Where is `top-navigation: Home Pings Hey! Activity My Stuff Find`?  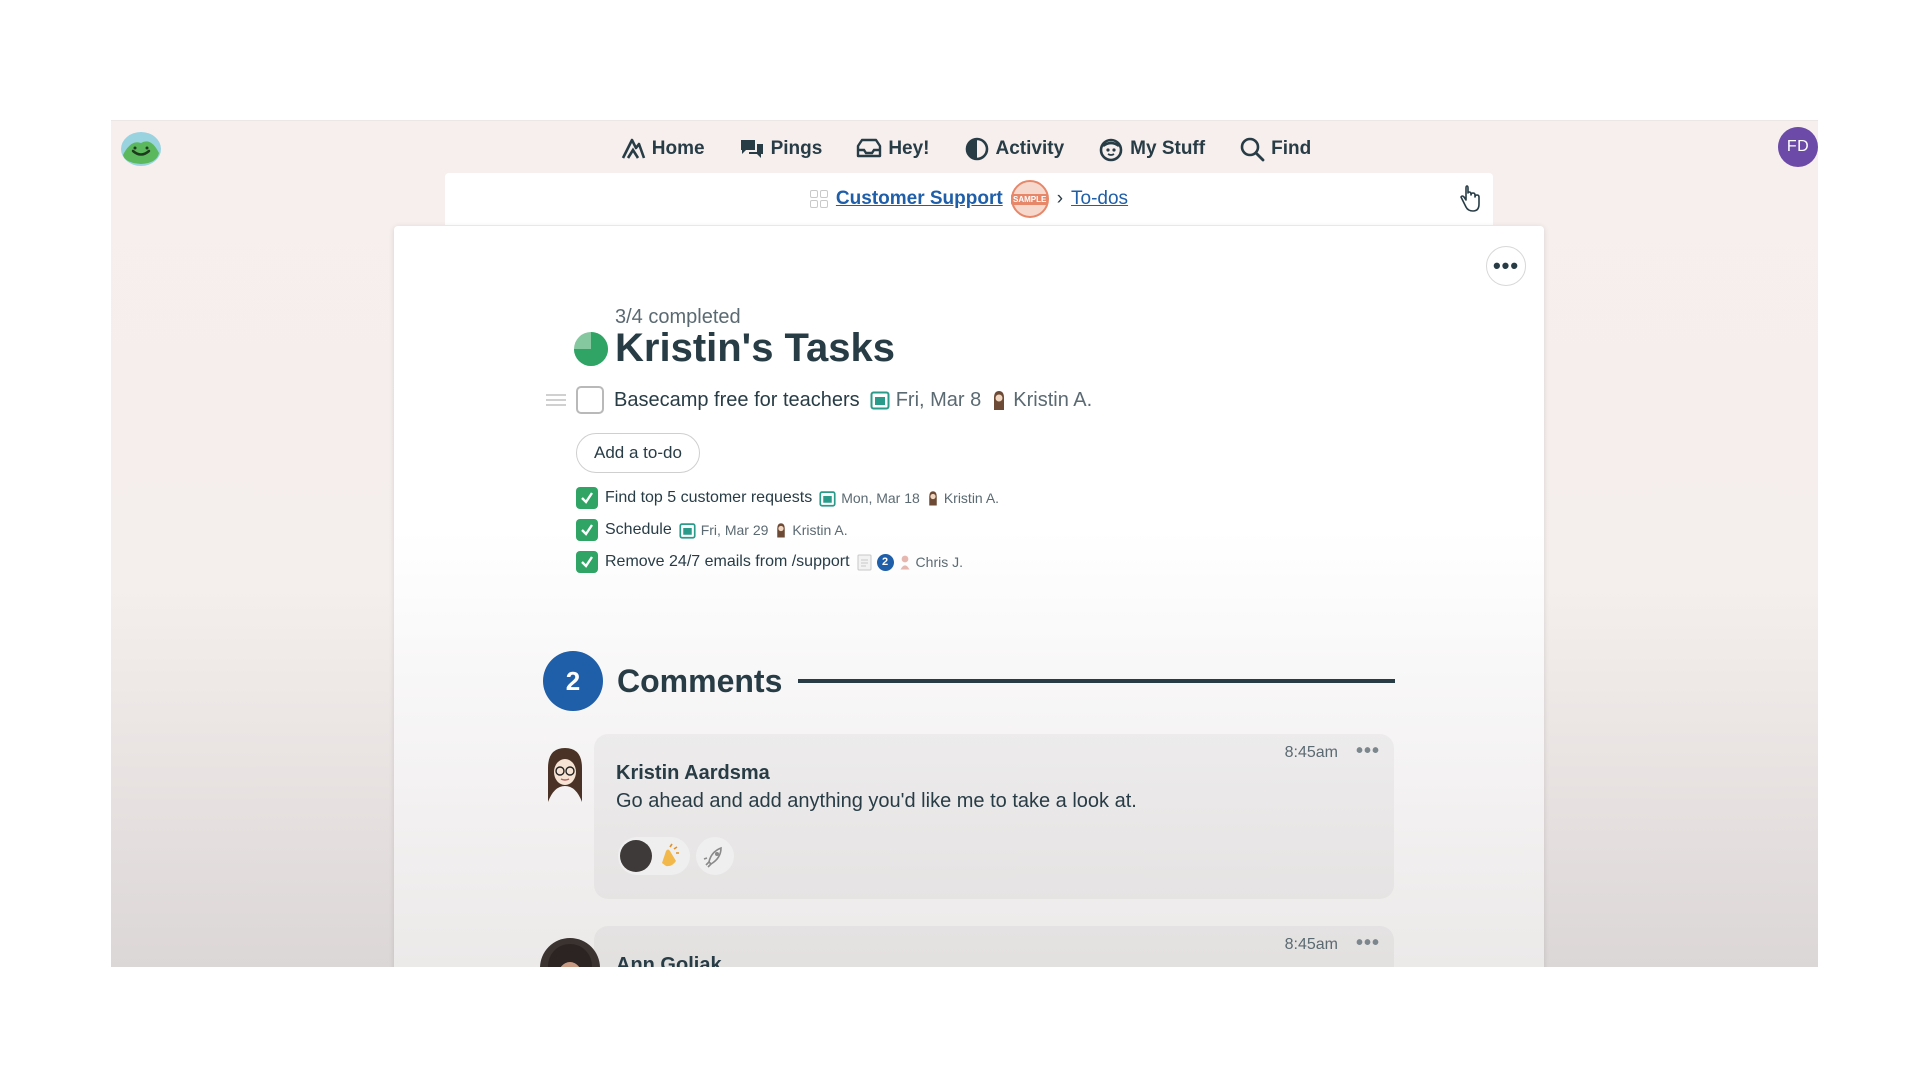 top-navigation: Home Pings Hey! Activity My Stuff Find is located at coordinates (964, 149).